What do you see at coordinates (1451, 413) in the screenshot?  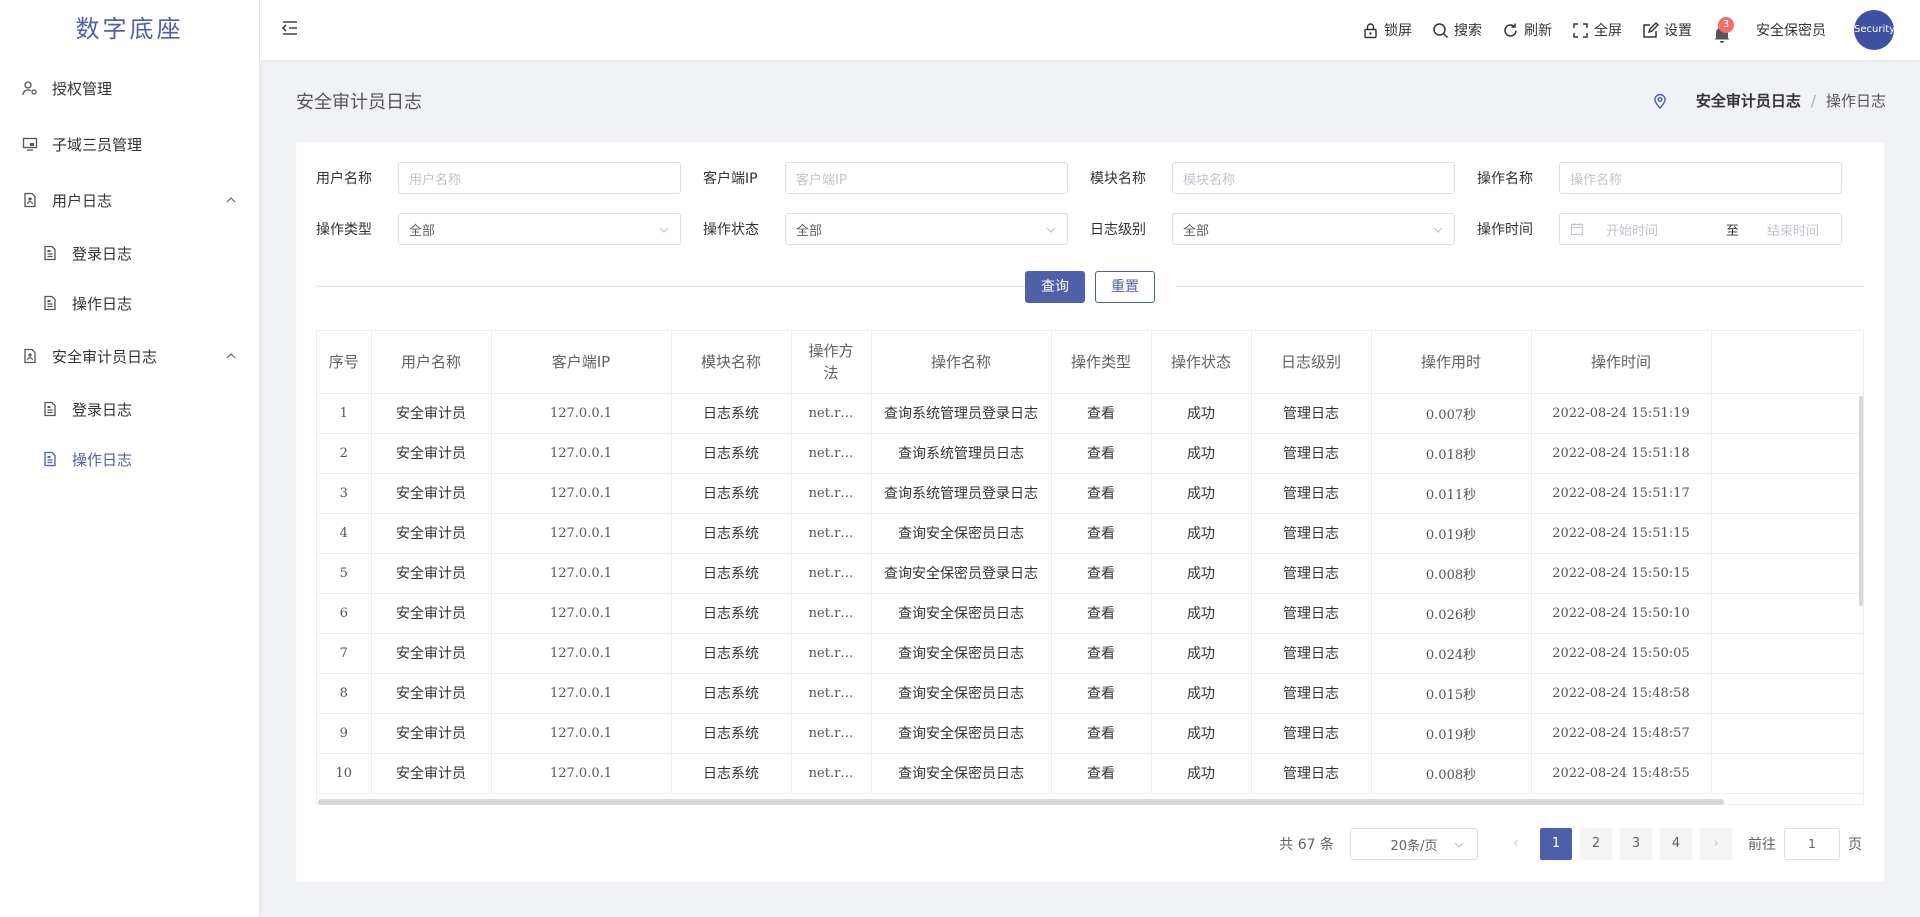 I see `table-cell: 0.007秒` at bounding box center [1451, 413].